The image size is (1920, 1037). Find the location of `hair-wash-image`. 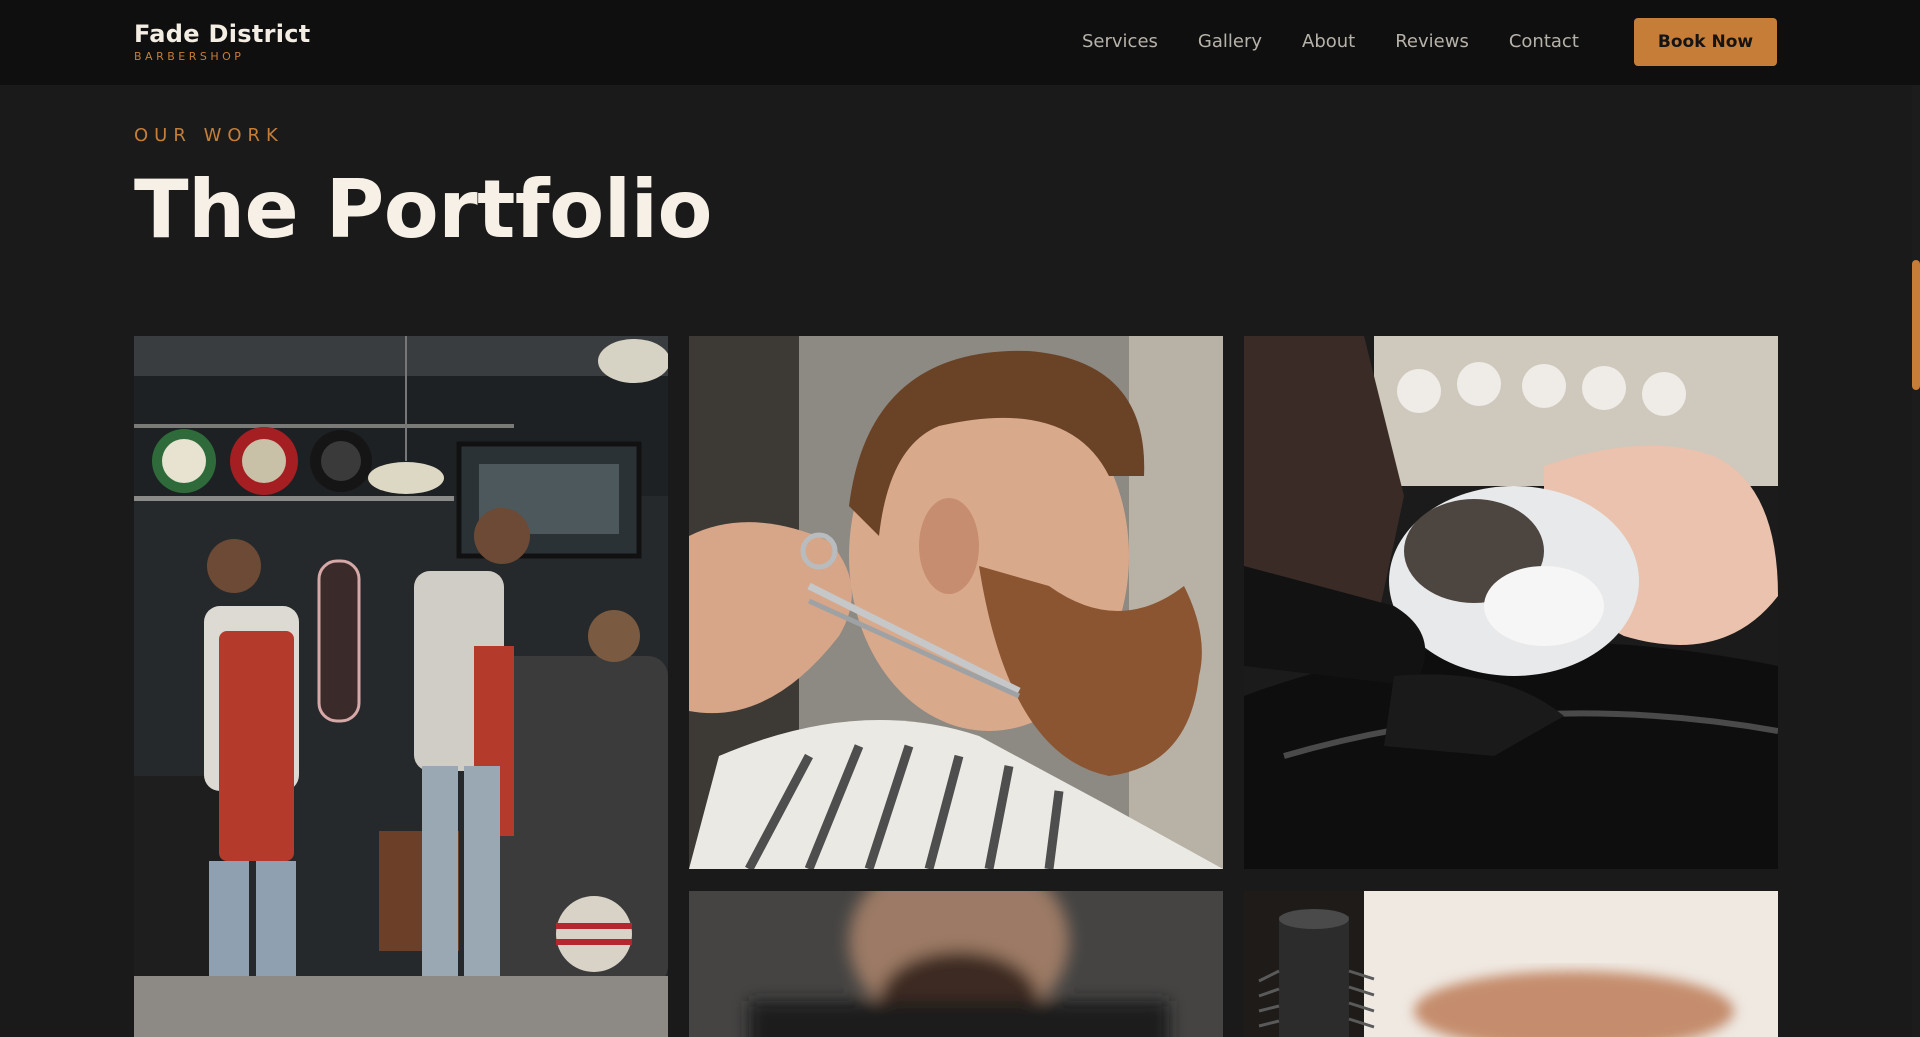

hair-wash-image is located at coordinates (1511, 602).